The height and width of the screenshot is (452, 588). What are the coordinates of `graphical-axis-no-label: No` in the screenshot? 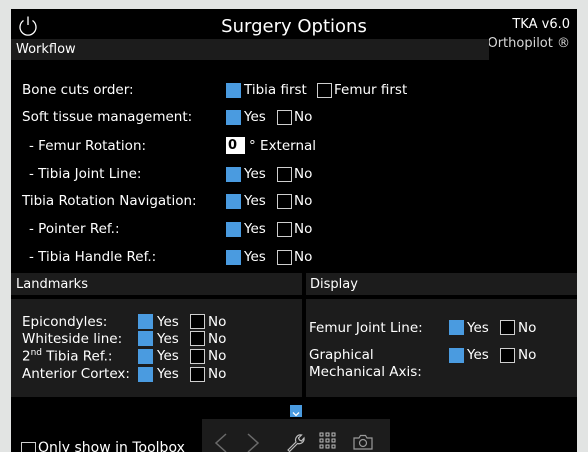 It's located at (527, 355).